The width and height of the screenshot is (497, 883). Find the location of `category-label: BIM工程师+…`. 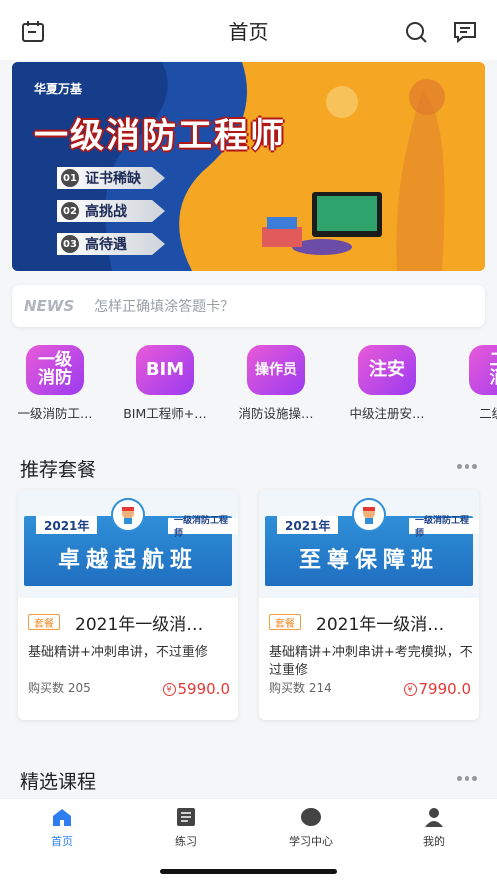

category-label: BIM工程师+… is located at coordinates (165, 413).